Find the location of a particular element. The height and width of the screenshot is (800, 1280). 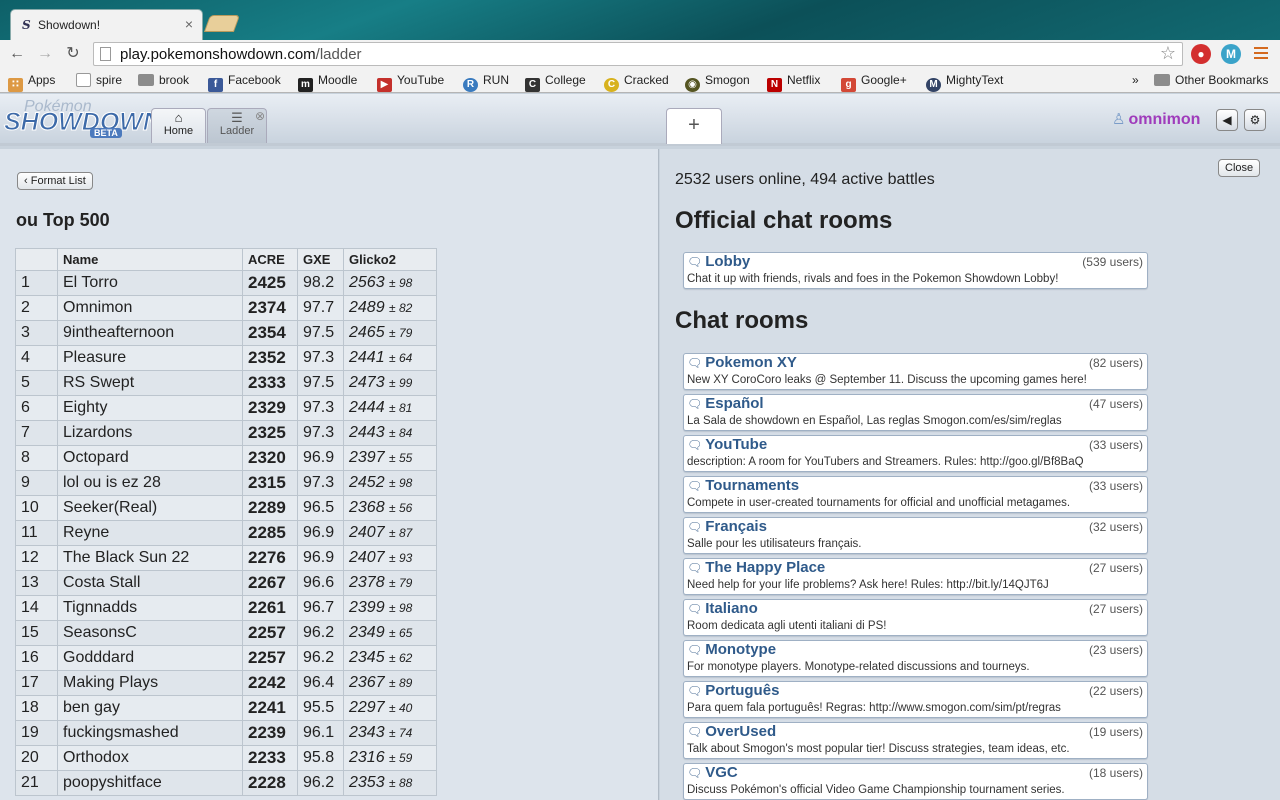

room-name: 🗨︎ Español is located at coordinates (725, 403).